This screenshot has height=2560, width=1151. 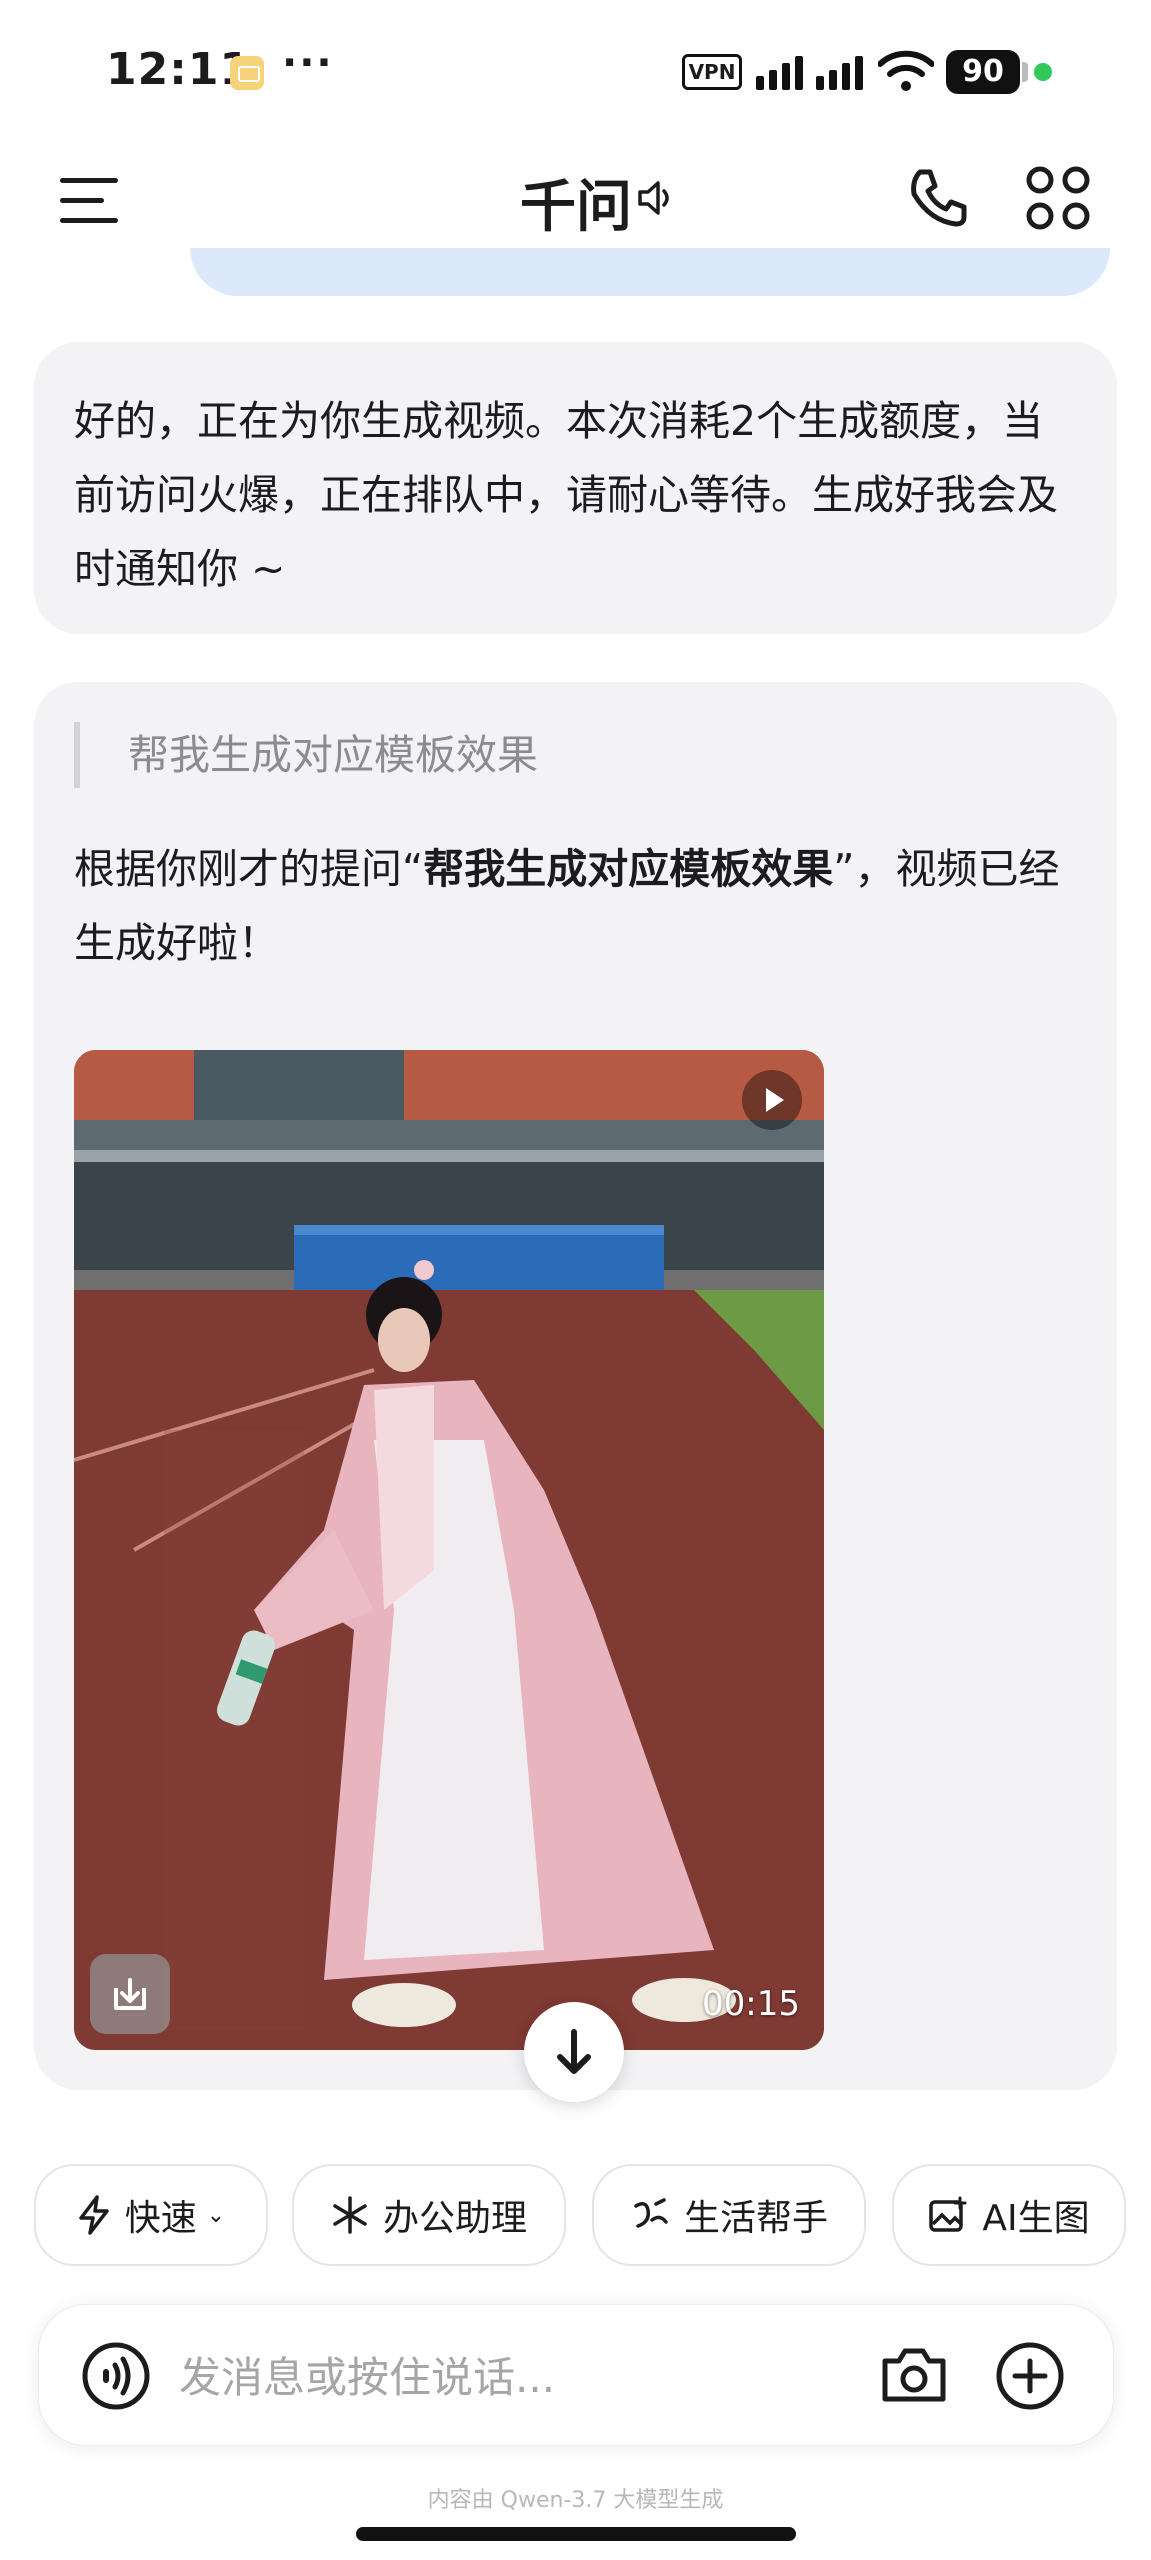 I want to click on battery-indicator: 90, so click(x=983, y=72).